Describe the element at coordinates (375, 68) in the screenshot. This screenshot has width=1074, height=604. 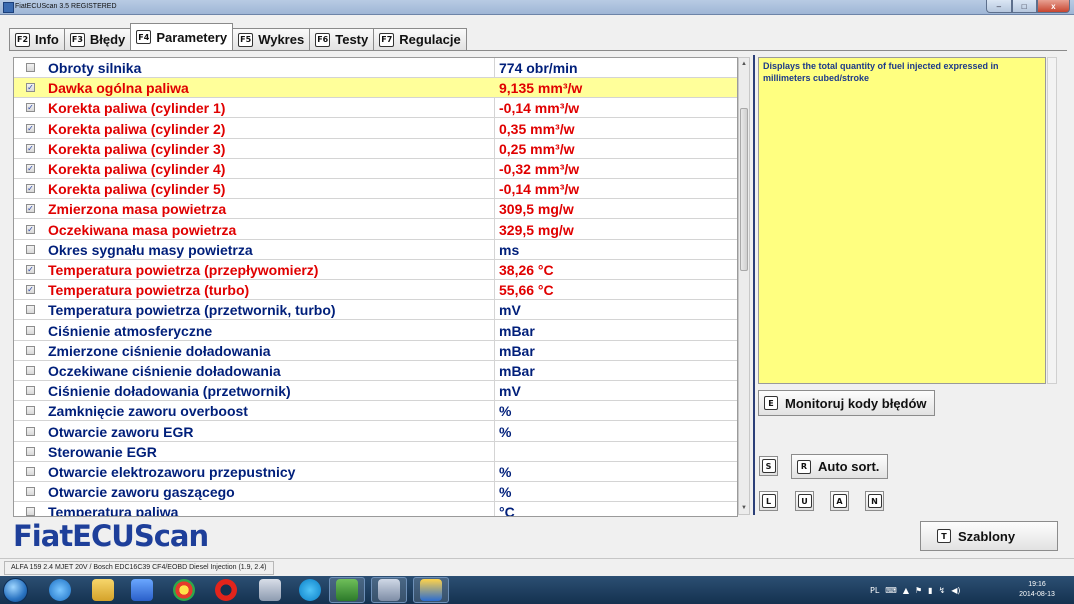
I see `parameter-row: Obroty silnika 774 obr/min` at that location.